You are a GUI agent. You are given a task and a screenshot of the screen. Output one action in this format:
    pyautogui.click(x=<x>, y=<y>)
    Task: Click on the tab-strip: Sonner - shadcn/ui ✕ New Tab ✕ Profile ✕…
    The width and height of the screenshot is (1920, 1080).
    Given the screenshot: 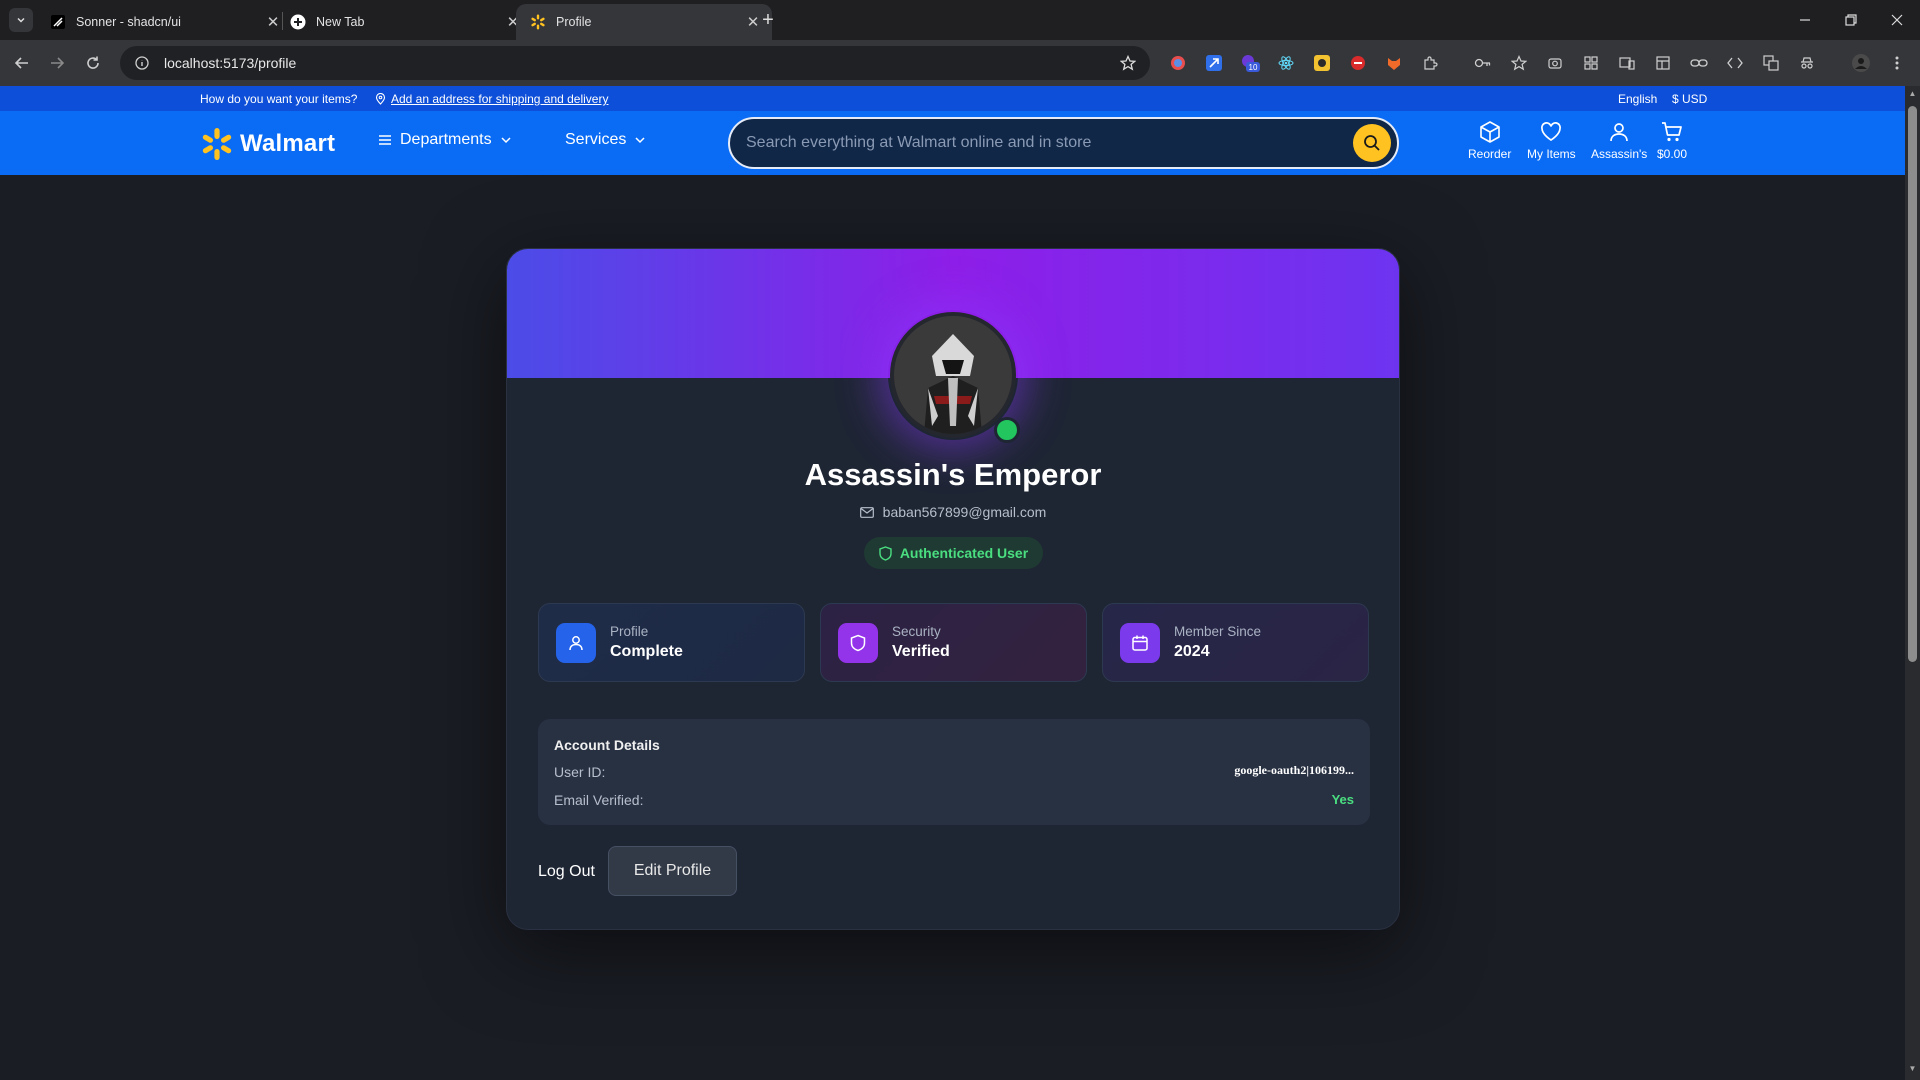 What is the action you would take?
    pyautogui.click(x=960, y=20)
    